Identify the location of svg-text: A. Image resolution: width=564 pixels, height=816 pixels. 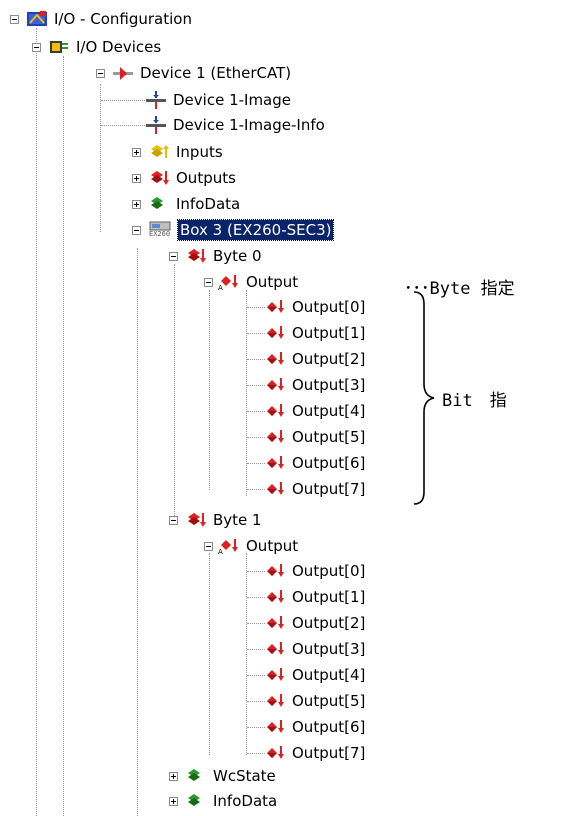
(220, 287).